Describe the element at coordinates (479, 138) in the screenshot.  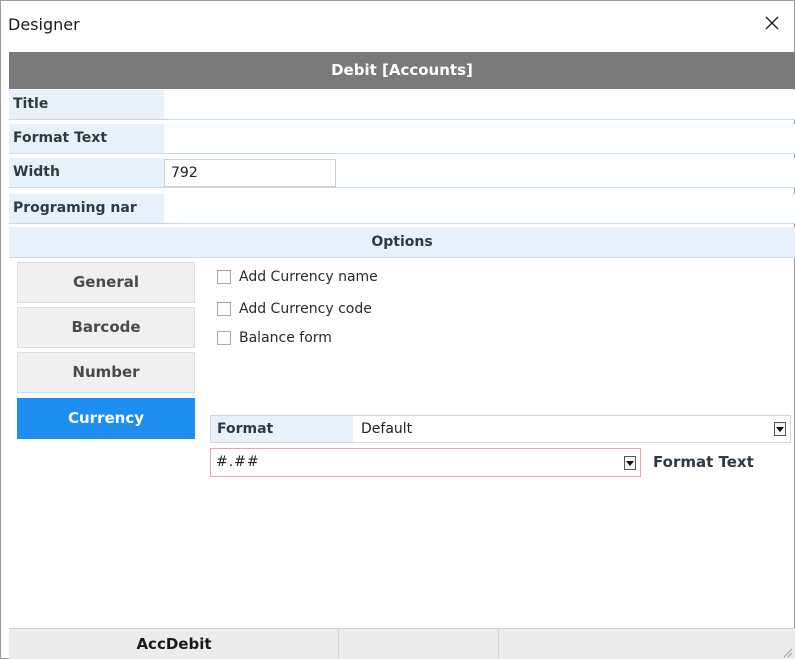
I see `format-text-input` at that location.